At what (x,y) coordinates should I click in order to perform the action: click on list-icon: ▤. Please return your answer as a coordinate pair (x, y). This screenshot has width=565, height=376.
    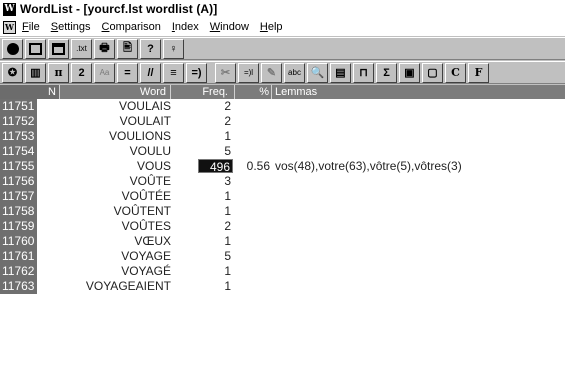
    Looking at the image, I should click on (340, 72).